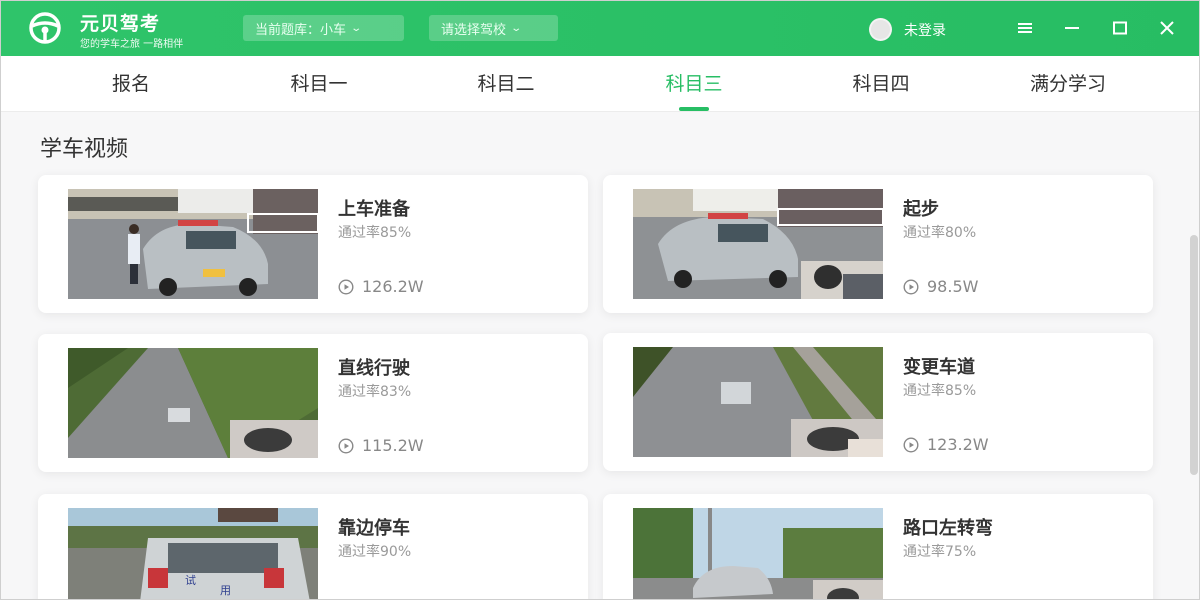 This screenshot has height=600, width=1200. I want to click on video-card: 起步 通过率80% 98.5W, so click(878, 244).